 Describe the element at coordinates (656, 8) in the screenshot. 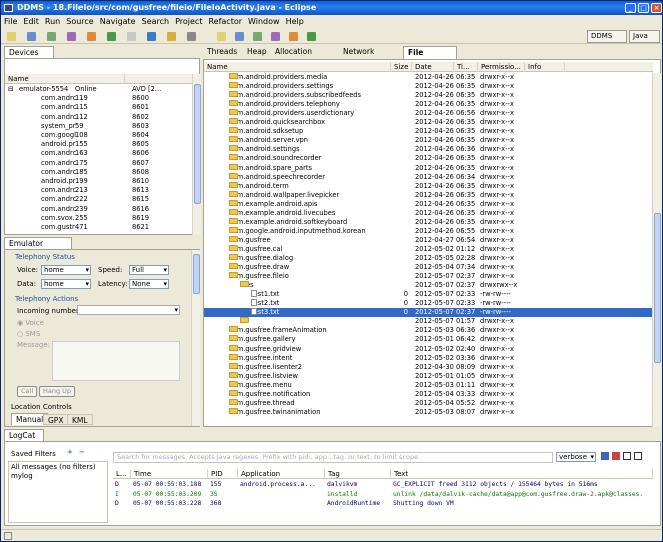

I see `close-button: ×` at that location.